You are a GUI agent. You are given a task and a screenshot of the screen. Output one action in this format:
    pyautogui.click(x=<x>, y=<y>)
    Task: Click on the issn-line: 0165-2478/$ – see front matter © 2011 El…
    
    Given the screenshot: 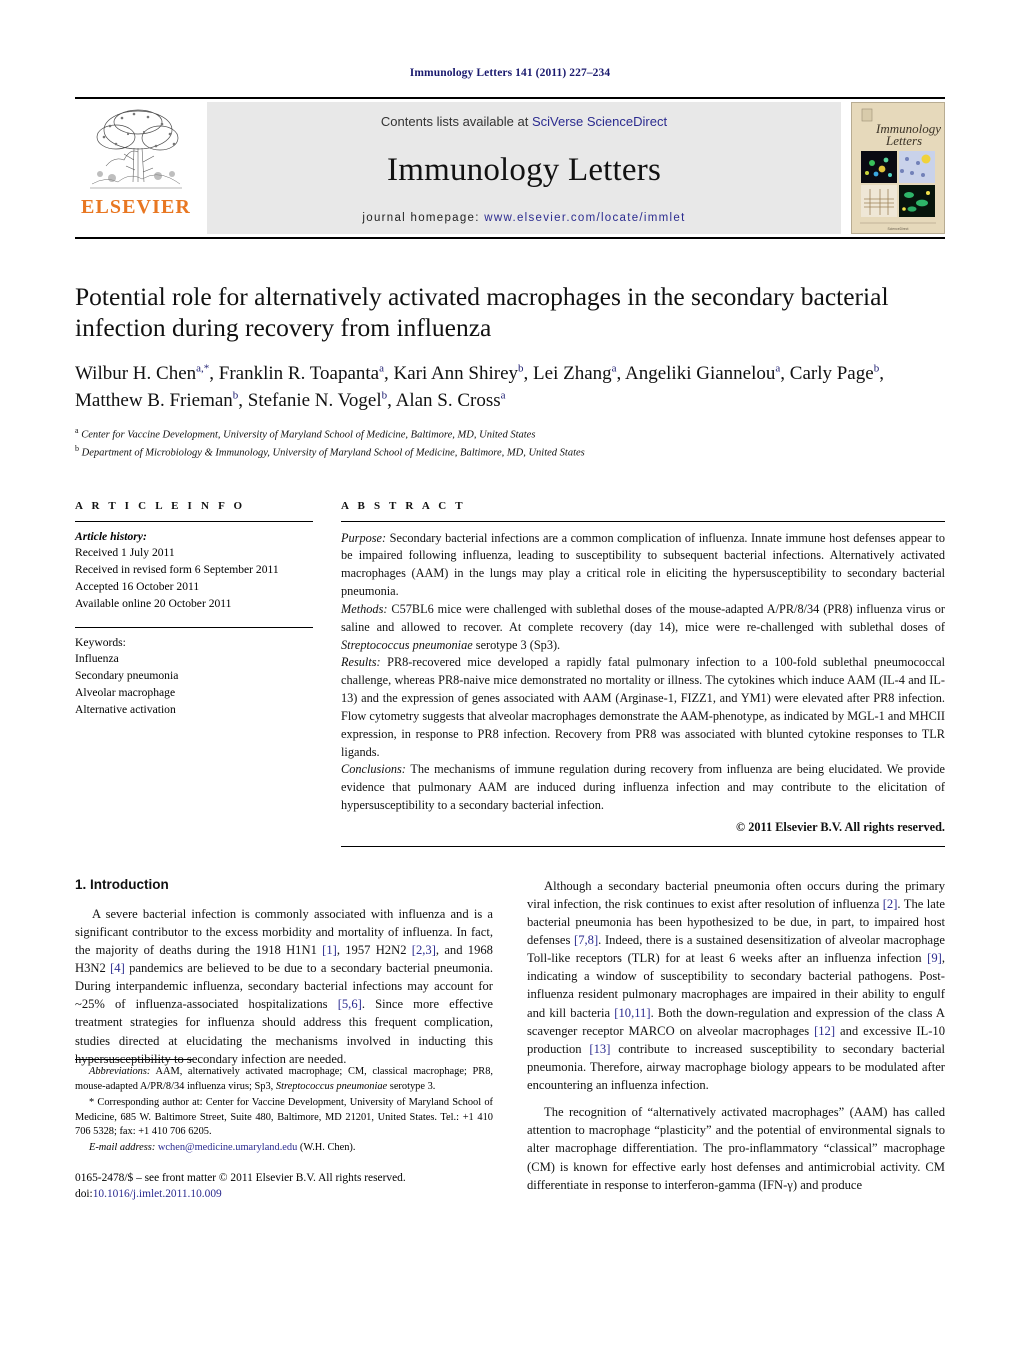 What is the action you would take?
    pyautogui.click(x=240, y=1177)
    